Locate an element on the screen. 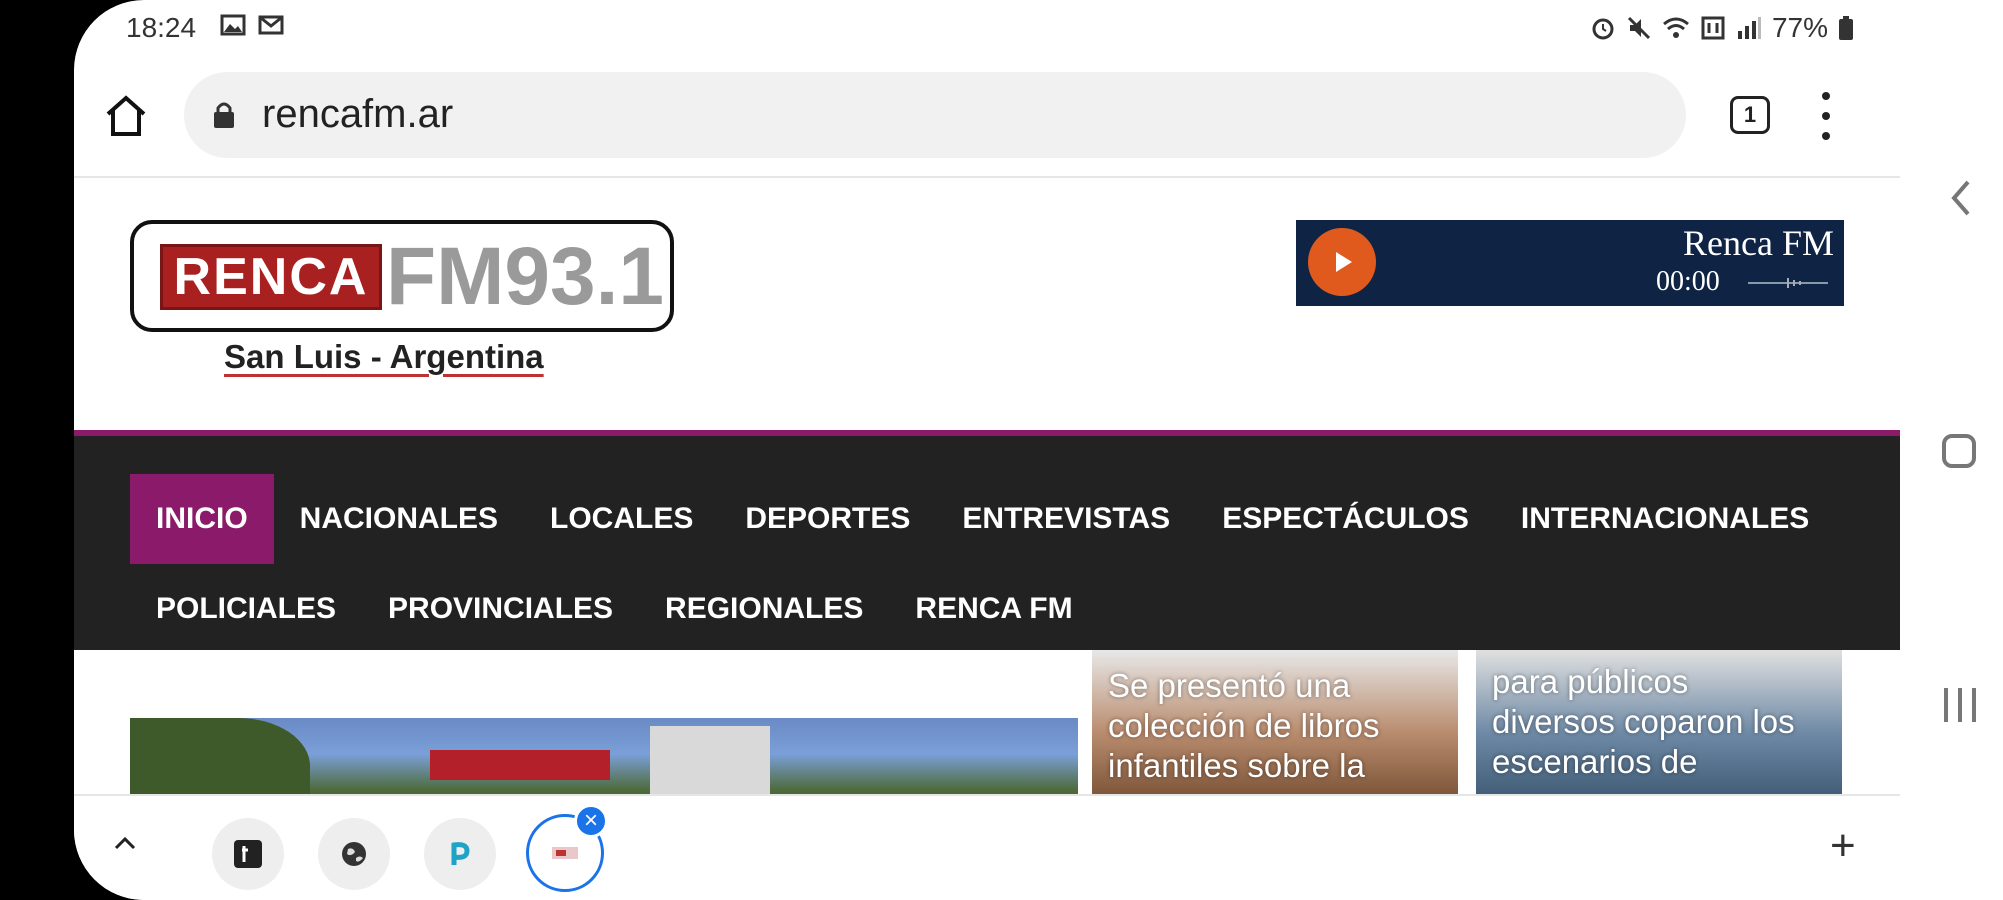 Image resolution: width=2003 pixels, height=900 pixels. nav-item-provinciales: PROVINCIALES is located at coordinates (500, 609).